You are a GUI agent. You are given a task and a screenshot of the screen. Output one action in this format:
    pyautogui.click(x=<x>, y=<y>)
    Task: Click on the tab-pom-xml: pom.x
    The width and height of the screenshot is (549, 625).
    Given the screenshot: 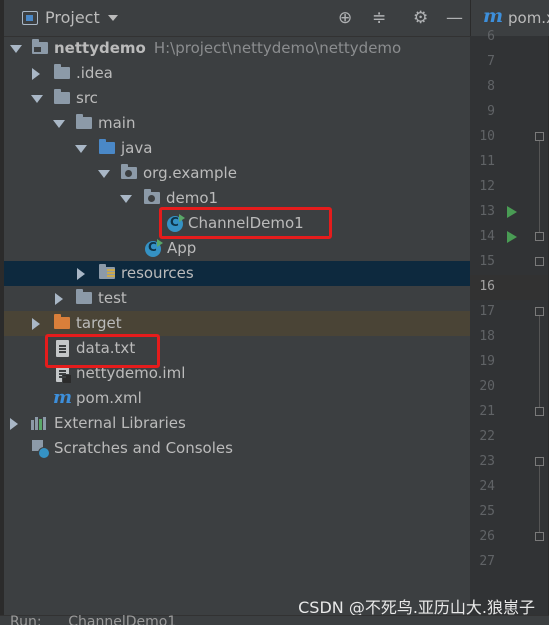 What is the action you would take?
    pyautogui.click(x=528, y=18)
    